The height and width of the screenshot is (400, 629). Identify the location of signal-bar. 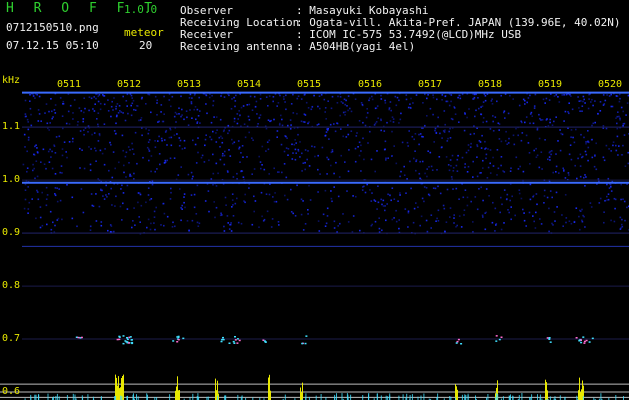
(119, 394).